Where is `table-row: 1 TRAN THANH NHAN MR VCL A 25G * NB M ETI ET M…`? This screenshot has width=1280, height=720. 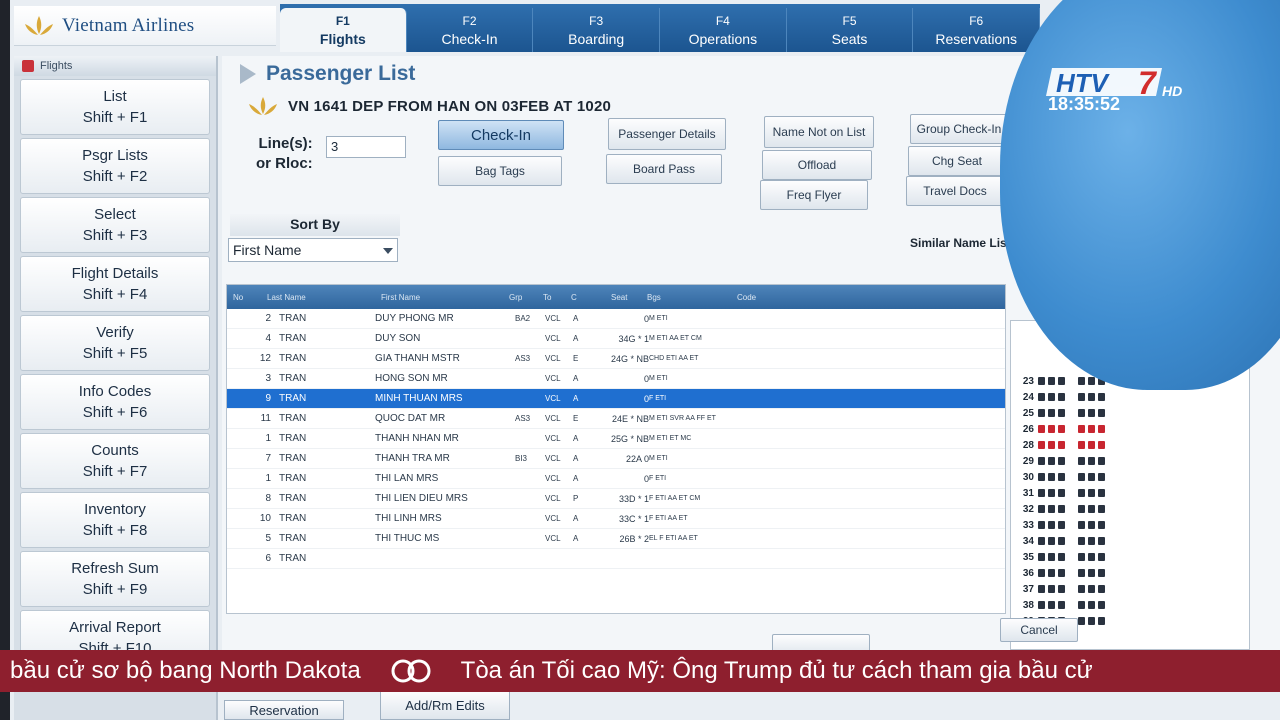 table-row: 1 TRAN THANH NHAN MR VCL A 25G * NB M ETI ET M… is located at coordinates (616, 439).